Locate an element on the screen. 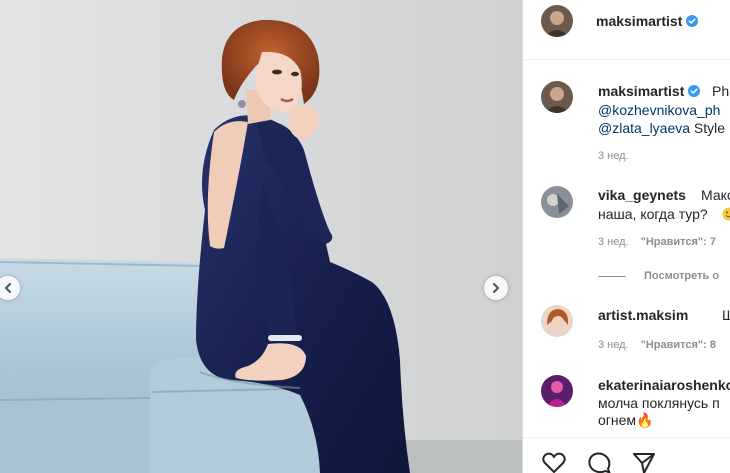 This screenshot has height=473, width=730. author-avatar-image is located at coordinates (557, 21).